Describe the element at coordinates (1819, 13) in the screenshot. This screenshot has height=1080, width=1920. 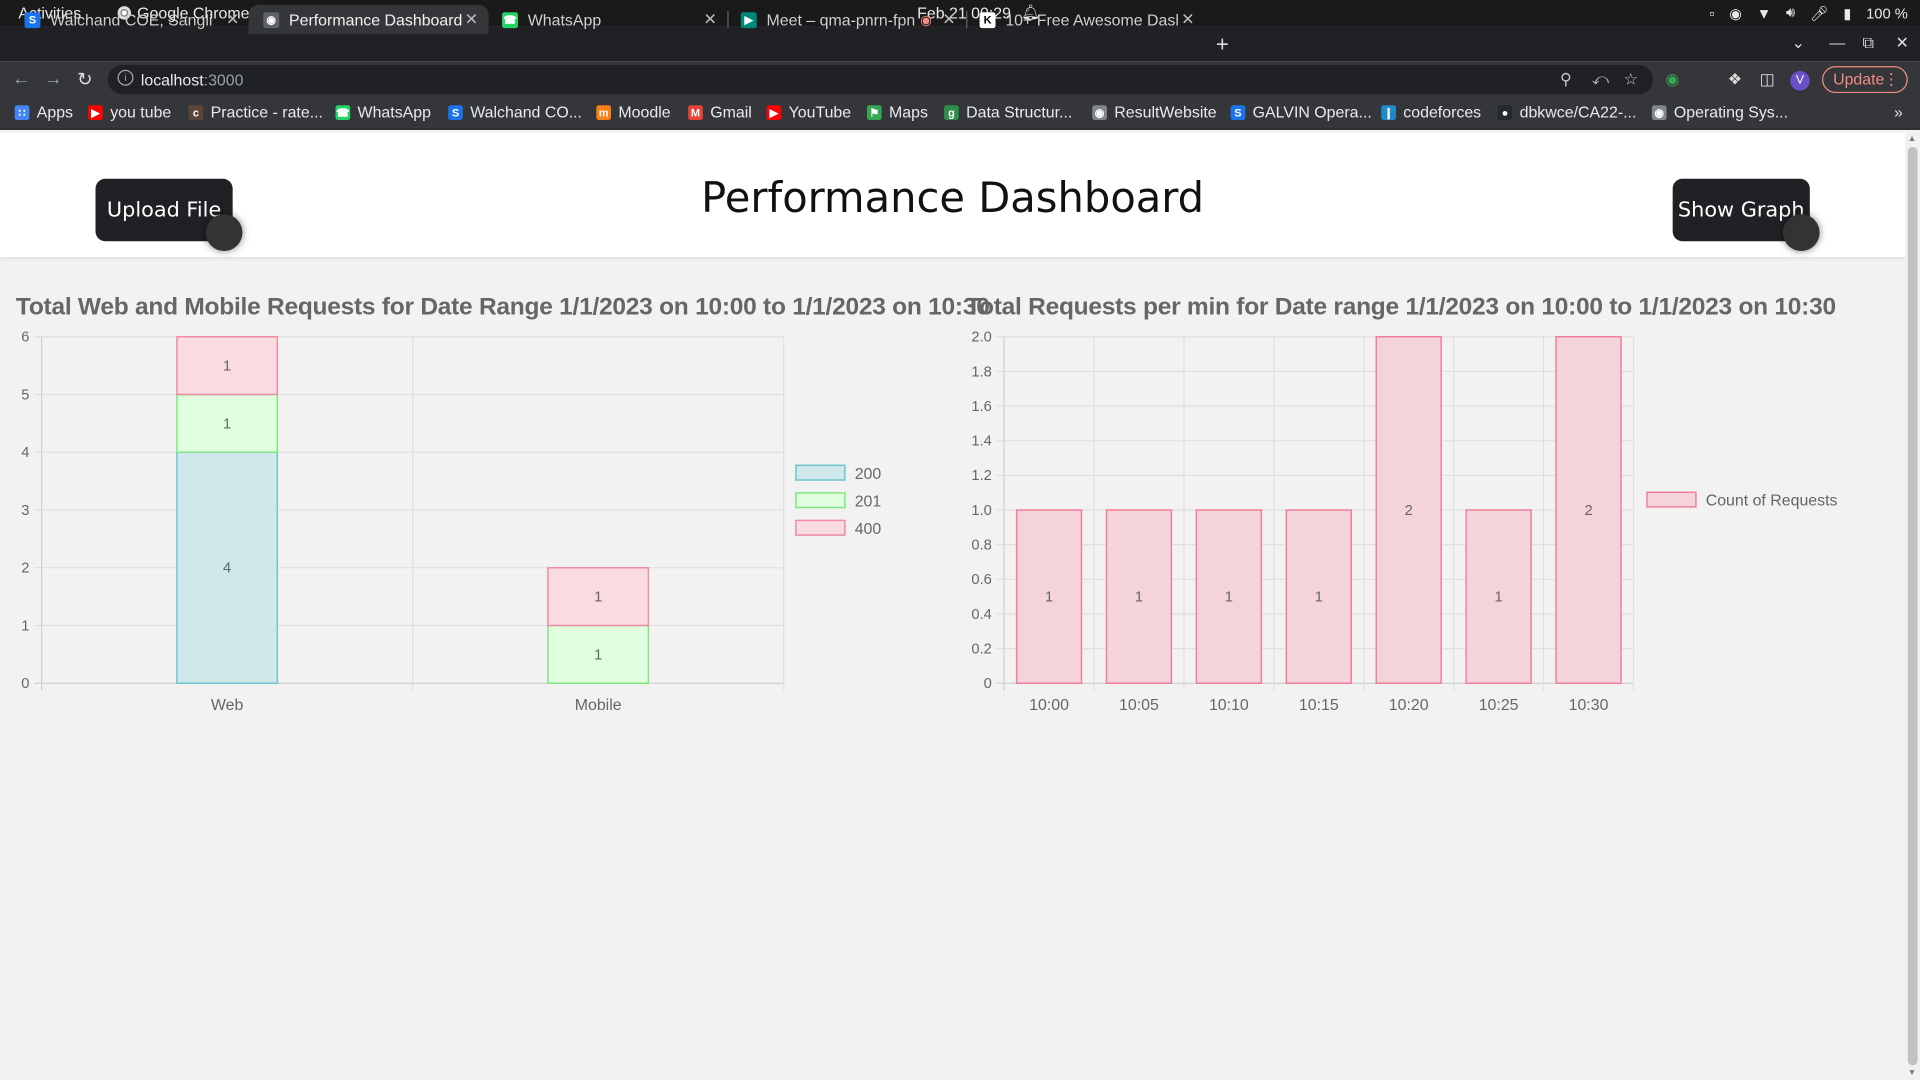
I see `microphone-icon: 🎤︎` at that location.